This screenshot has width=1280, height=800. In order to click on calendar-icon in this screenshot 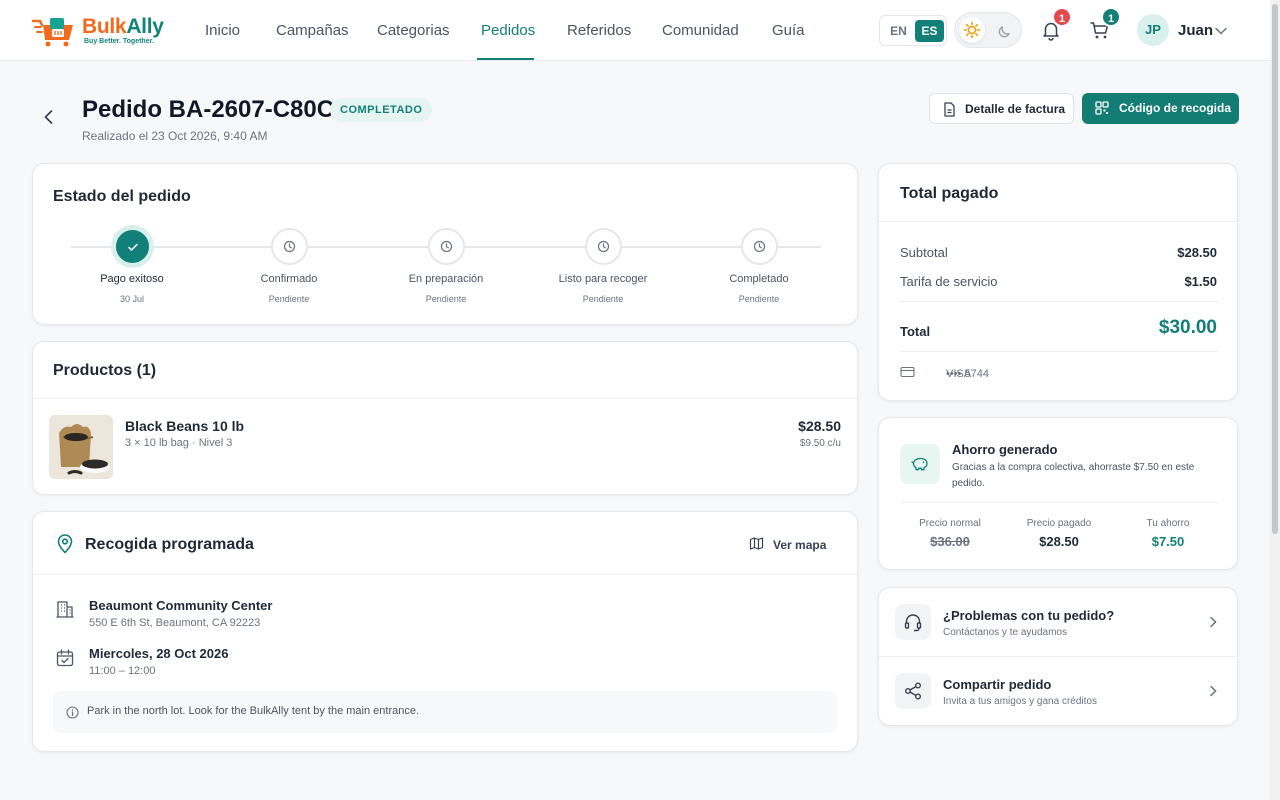, I will do `click(65, 658)`.